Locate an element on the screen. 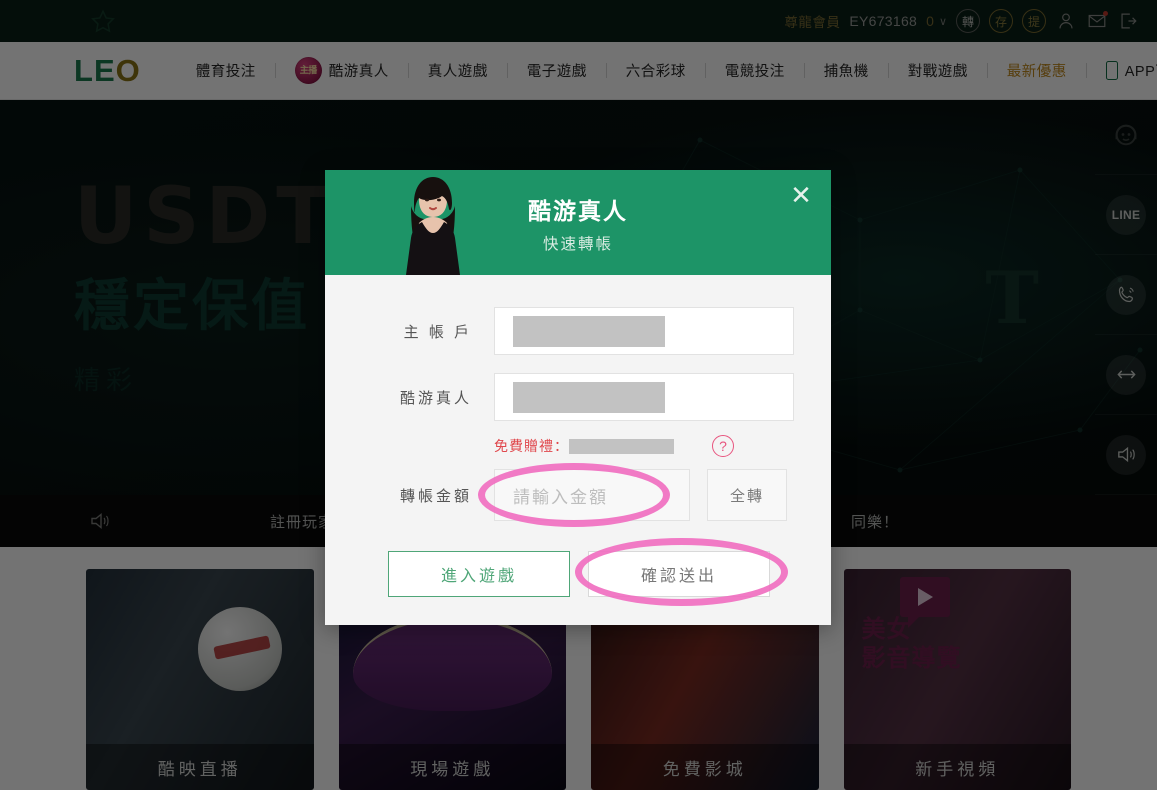 The width and height of the screenshot is (1157, 790). anchor-badge-icon: 主播 is located at coordinates (308, 70).